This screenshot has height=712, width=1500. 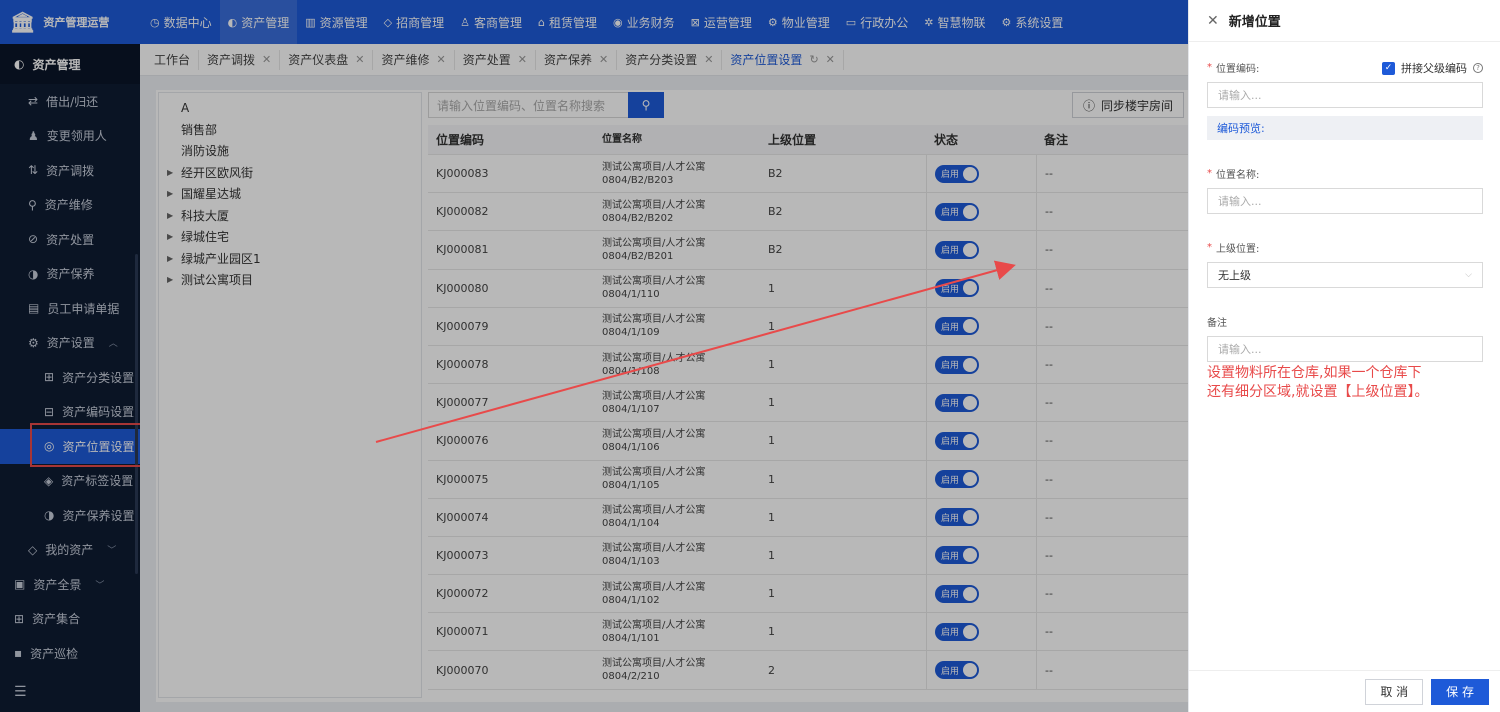 What do you see at coordinates (327, 59) in the screenshot?
I see `tab-2: 资产仪表盘 ✕` at bounding box center [327, 59].